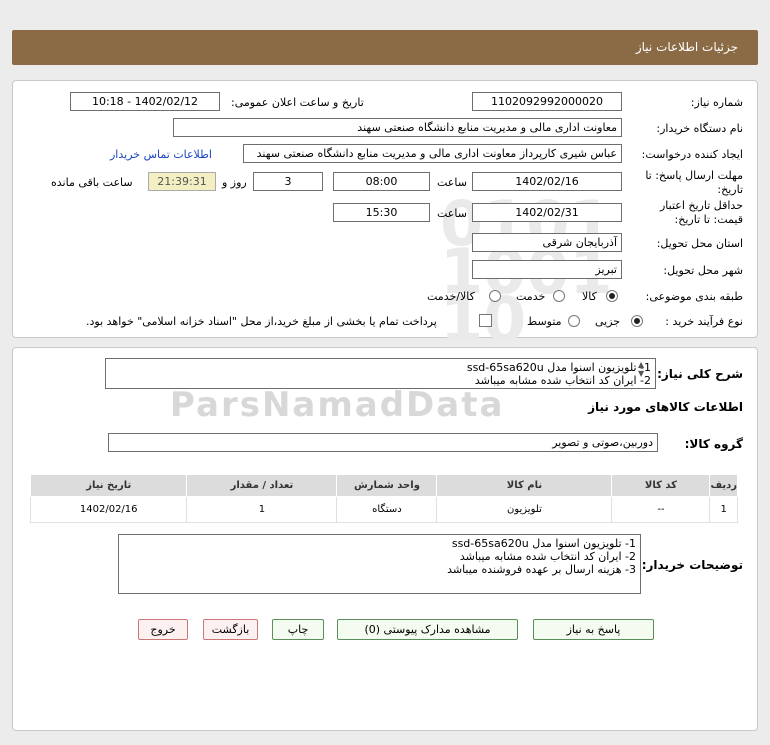  I want to click on price-validity-date-field: 1402/02/31, so click(547, 212).